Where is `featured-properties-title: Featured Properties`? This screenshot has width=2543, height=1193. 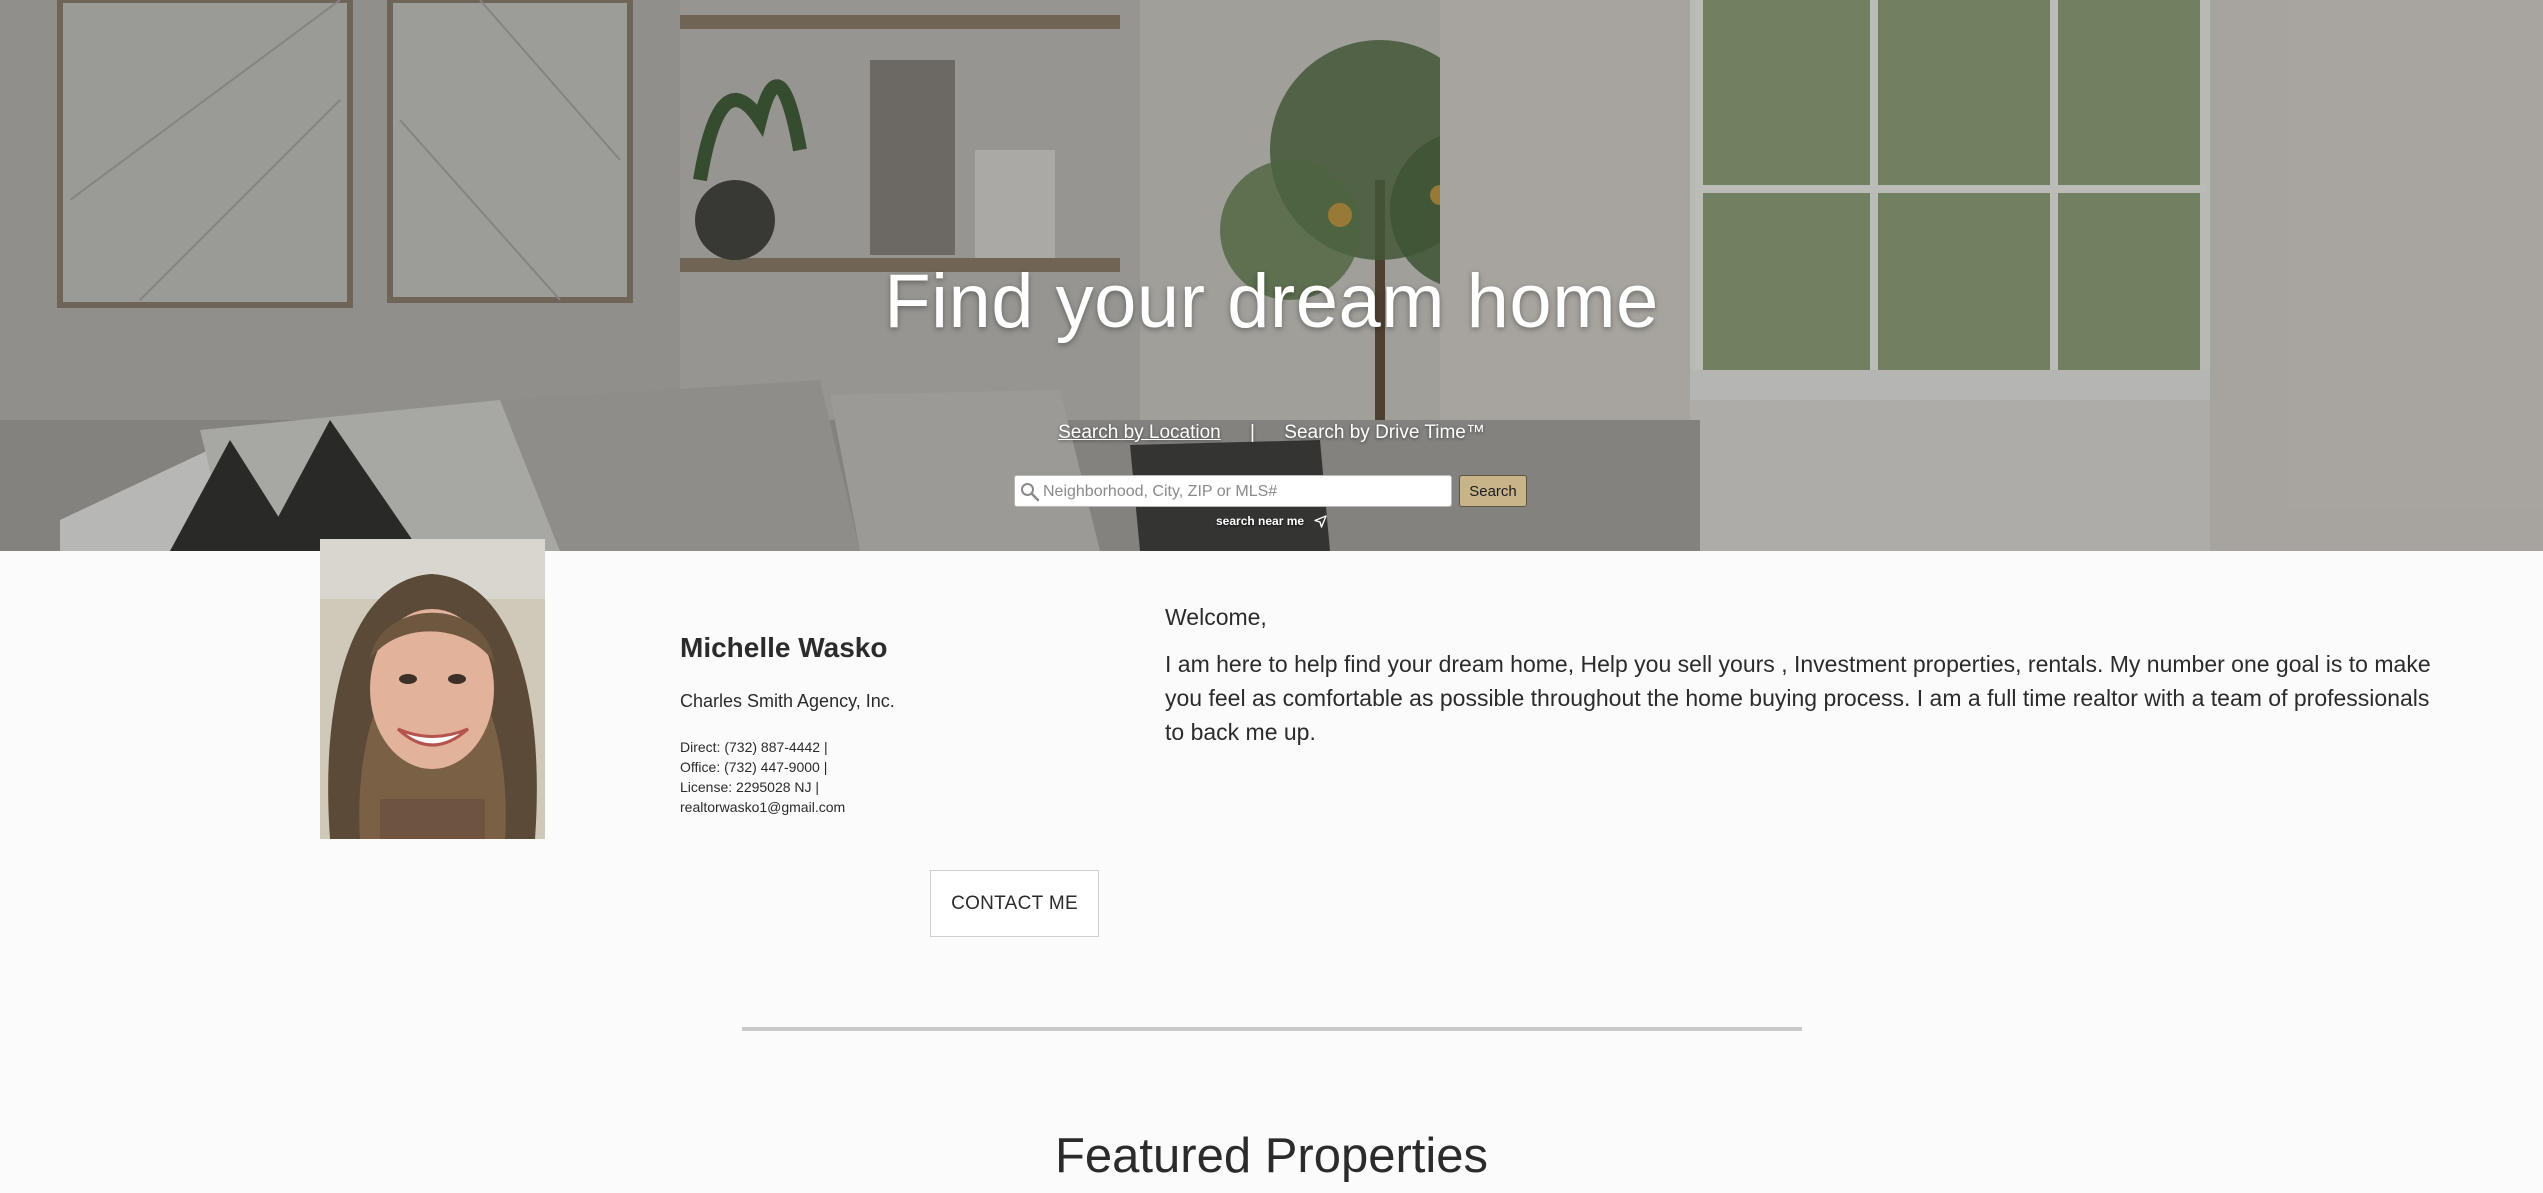 featured-properties-title: Featured Properties is located at coordinates (1271, 1156).